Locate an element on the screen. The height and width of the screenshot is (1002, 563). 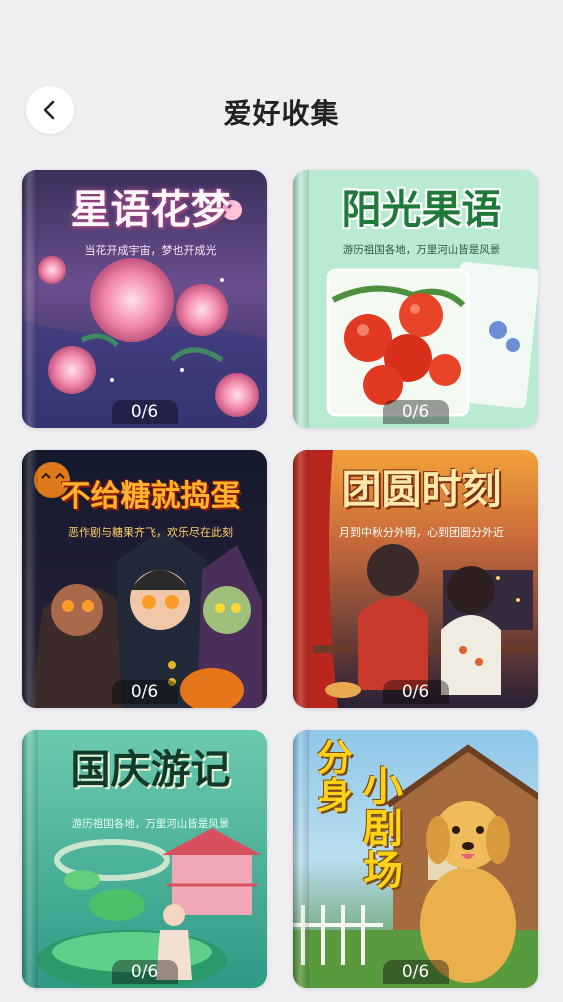
card-title: 阳光果语 is located at coordinates (421, 210).